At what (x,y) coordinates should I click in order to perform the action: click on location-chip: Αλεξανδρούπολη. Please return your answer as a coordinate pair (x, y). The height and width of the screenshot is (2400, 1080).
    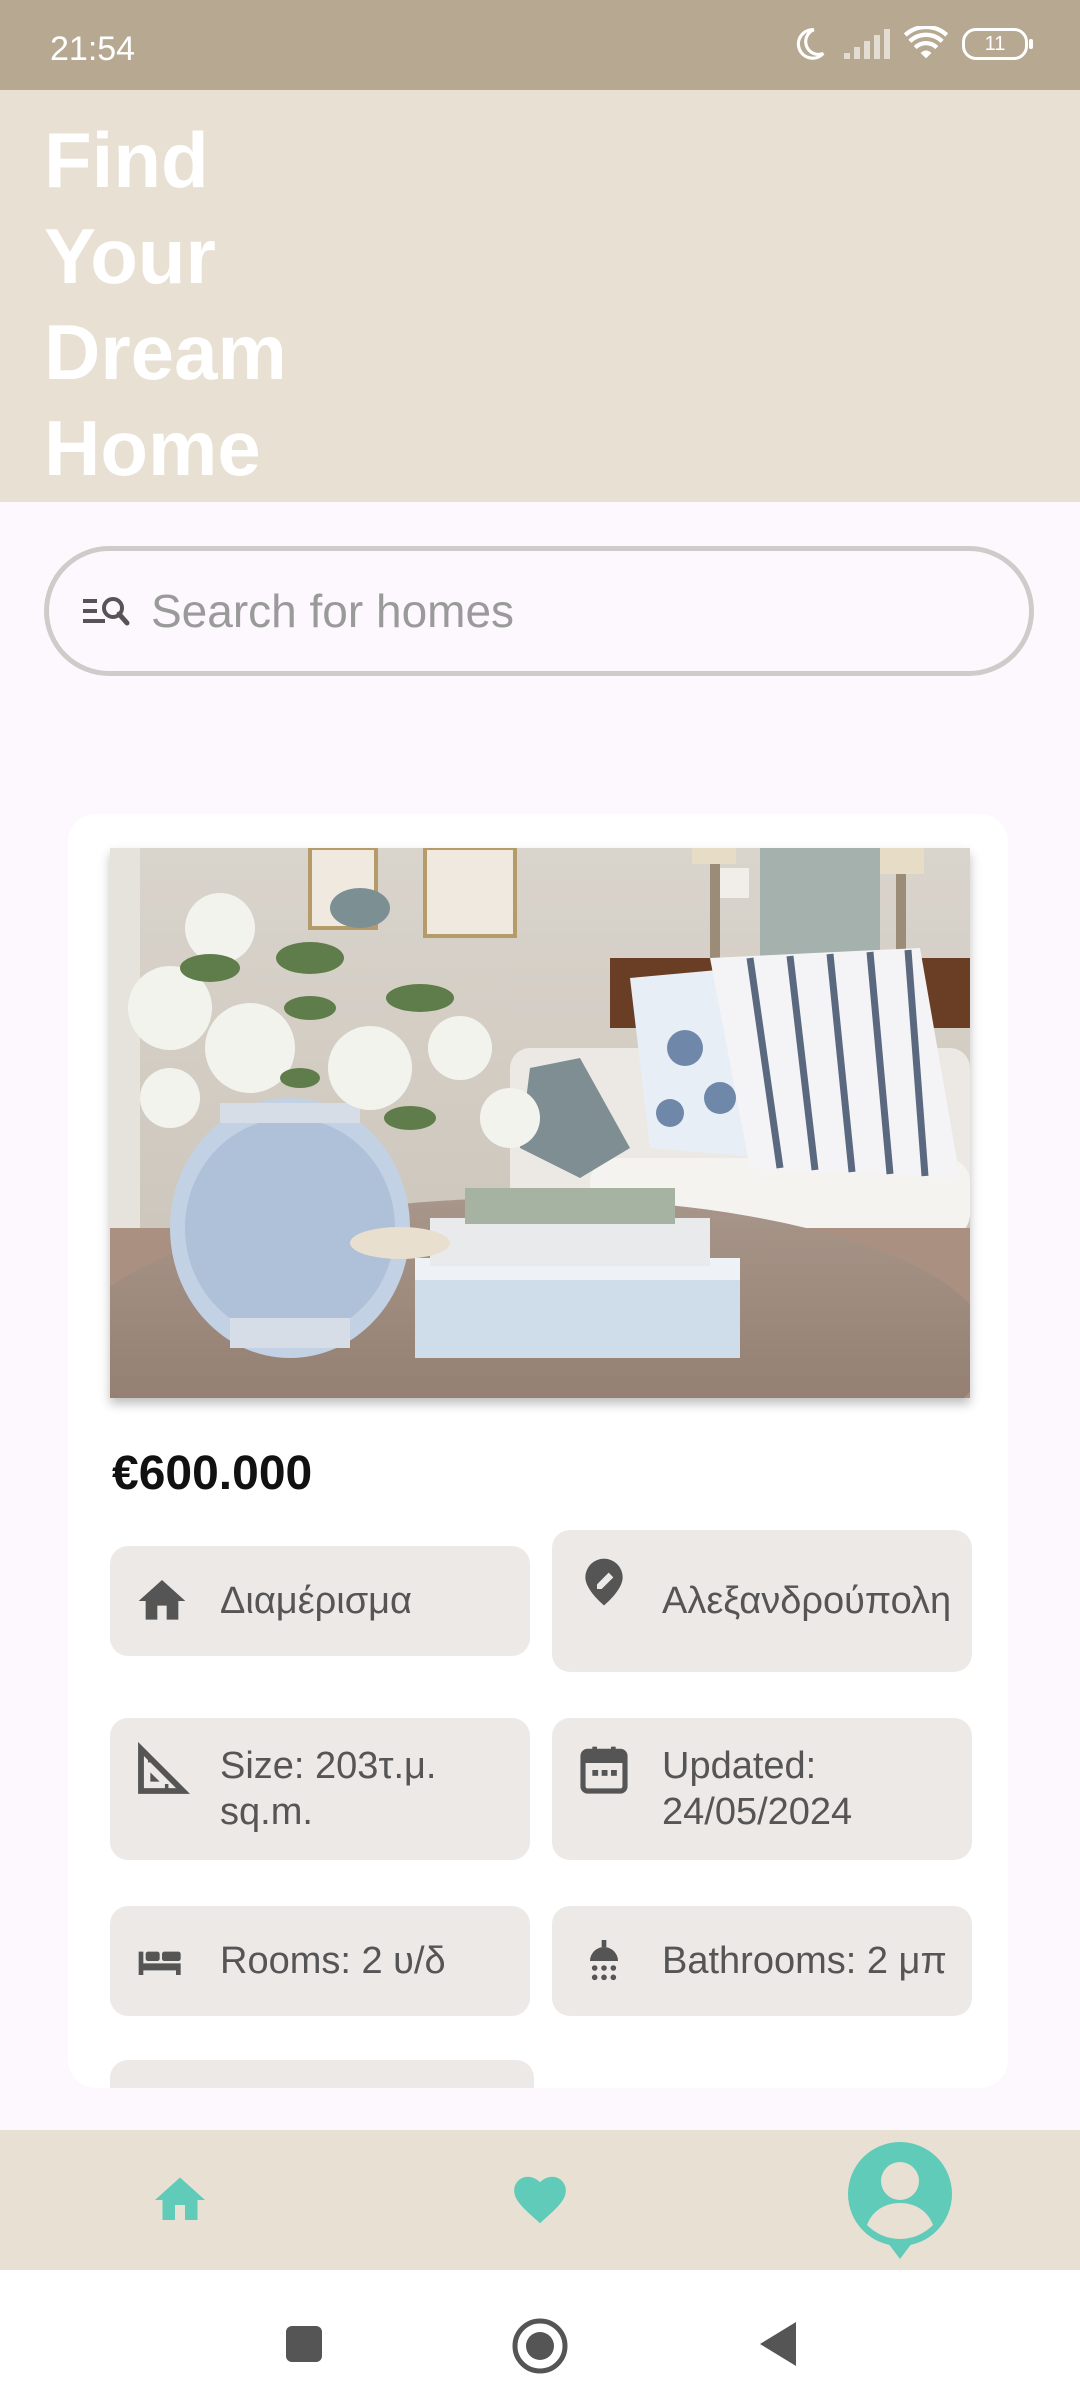
    Looking at the image, I should click on (762, 1601).